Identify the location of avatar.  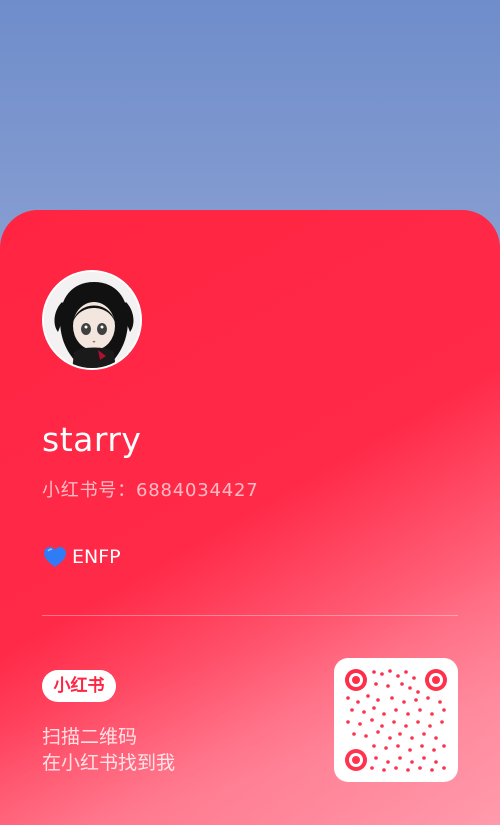
(92, 320).